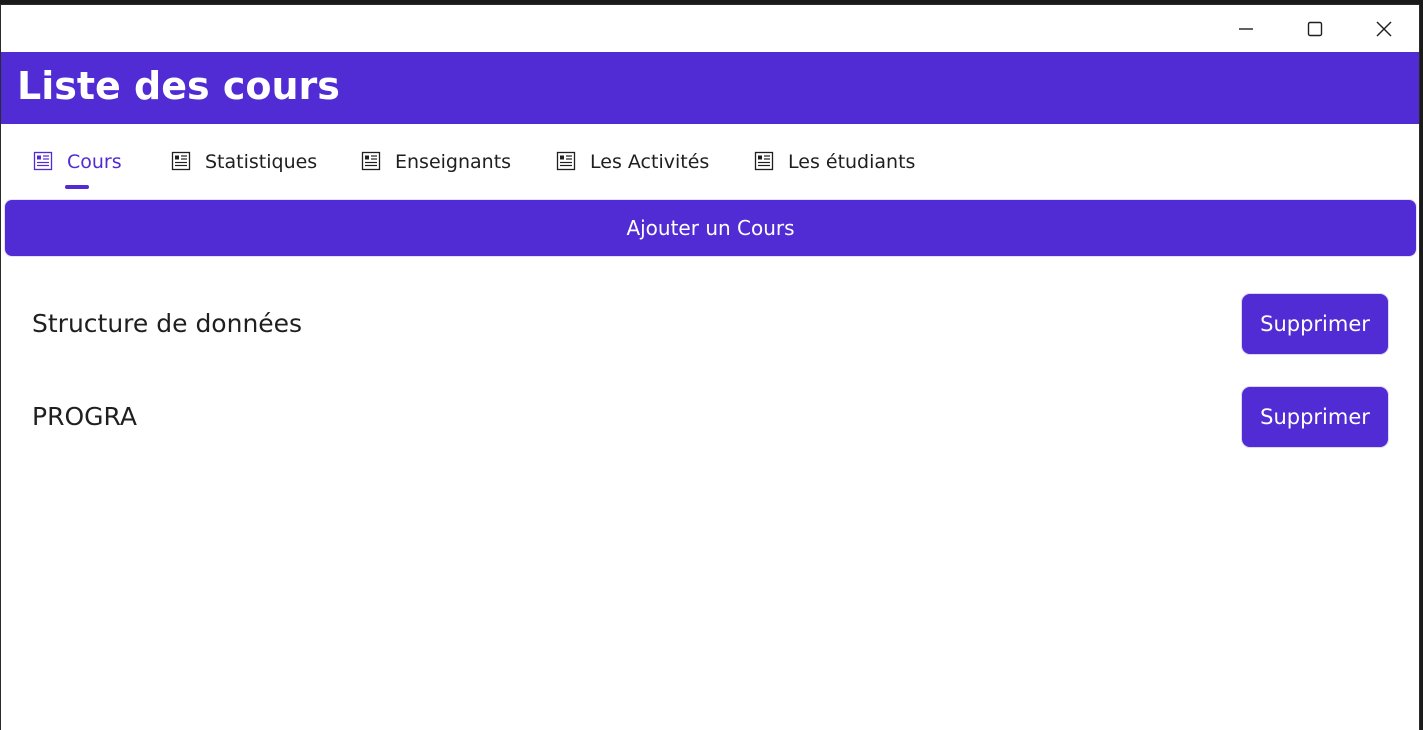 The height and width of the screenshot is (730, 1423). I want to click on close-icon, so click(1383, 28).